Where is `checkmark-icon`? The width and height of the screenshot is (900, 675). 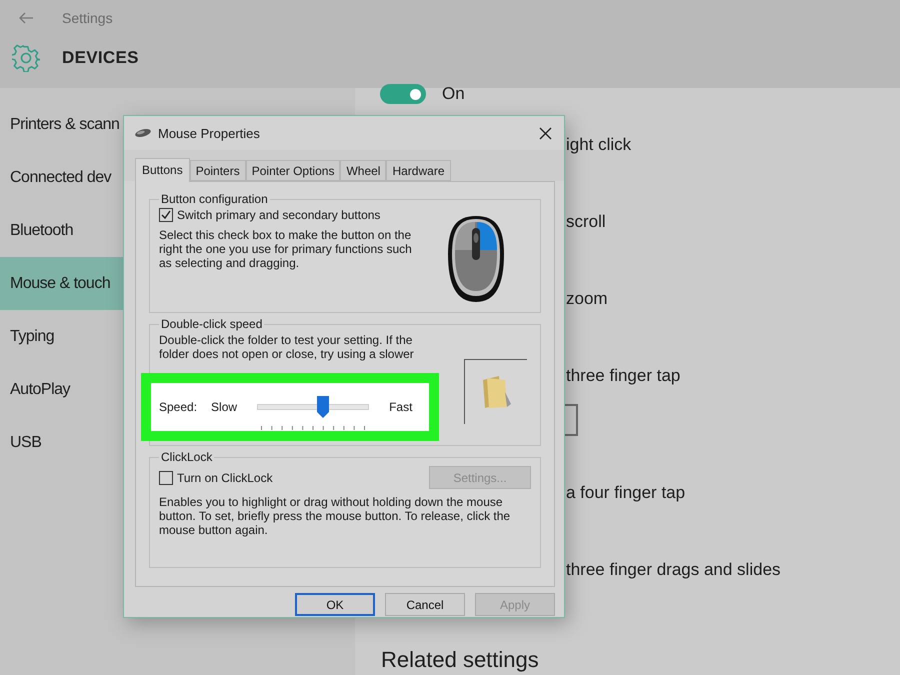 checkmark-icon is located at coordinates (166, 215).